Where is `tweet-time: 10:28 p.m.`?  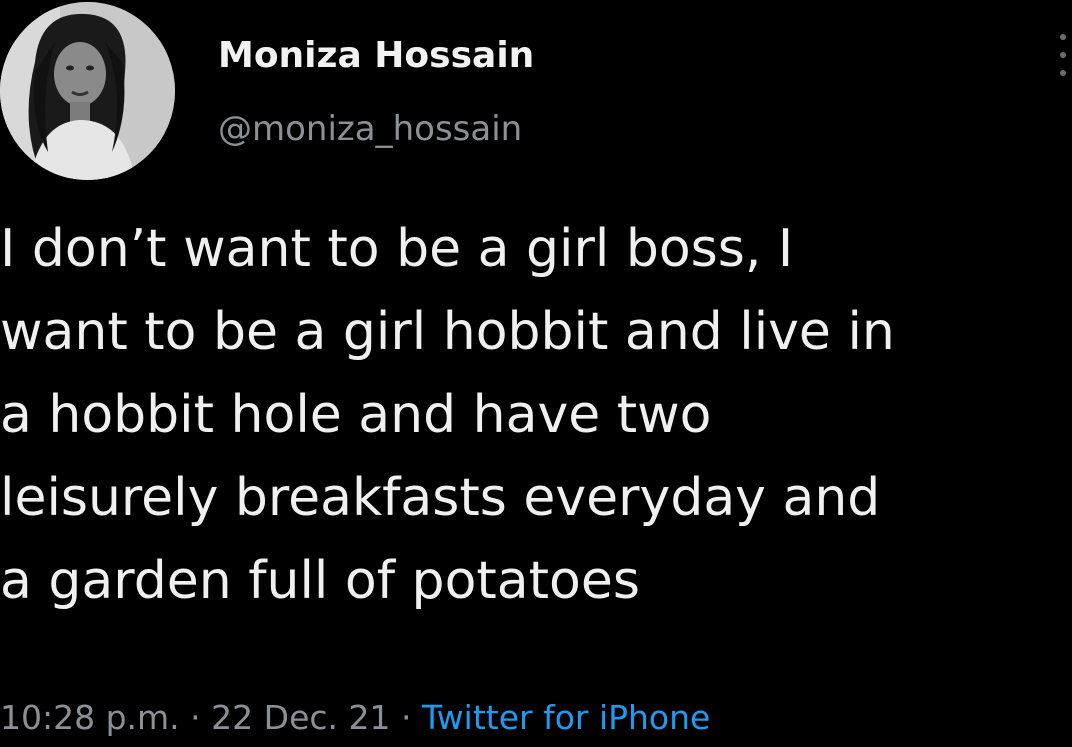
tweet-time: 10:28 p.m. is located at coordinates (90, 717).